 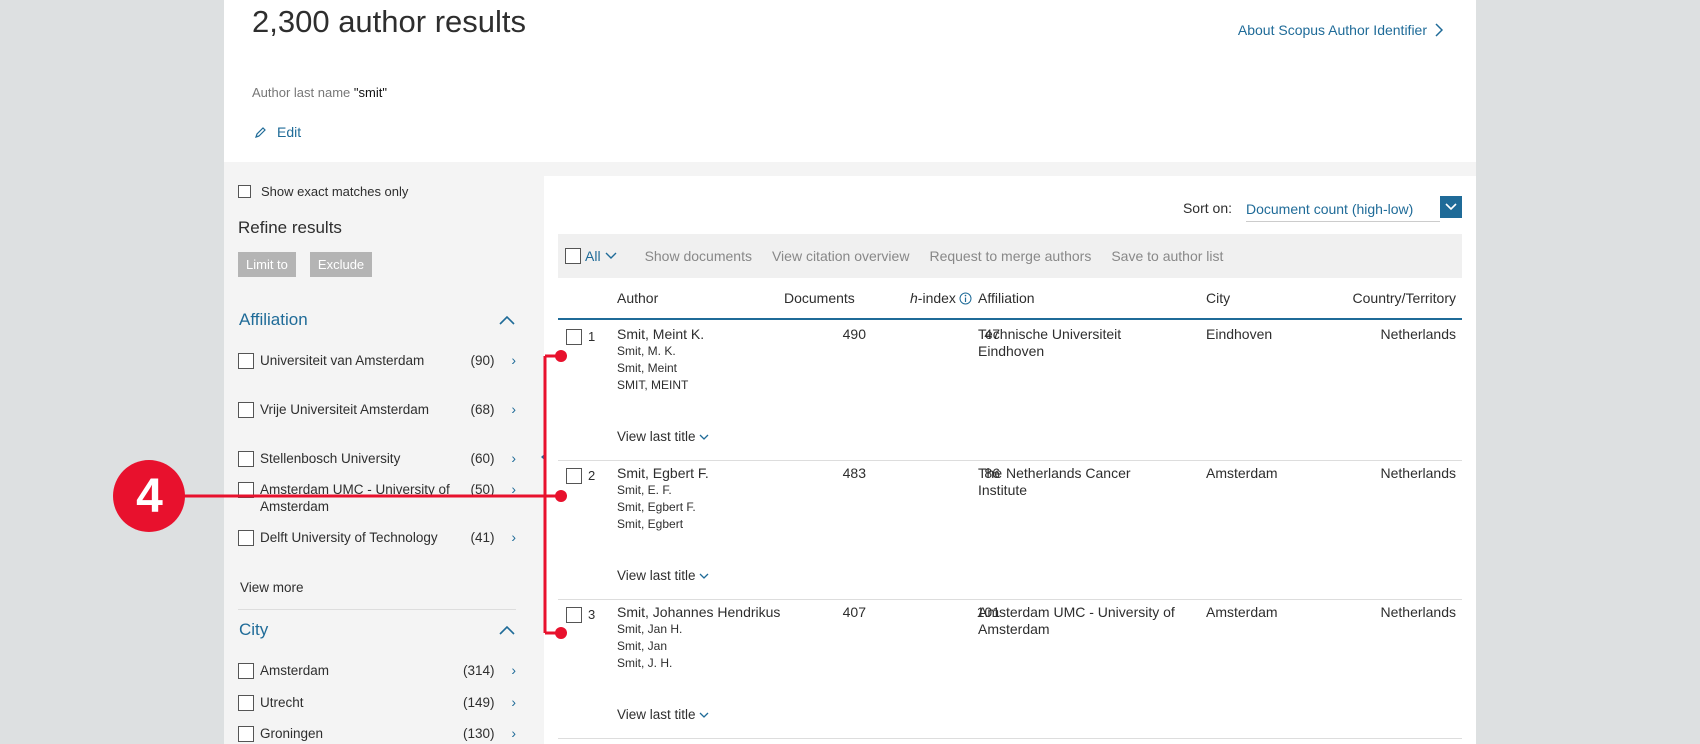 I want to click on author-alias: Smit, E. F., so click(x=644, y=490).